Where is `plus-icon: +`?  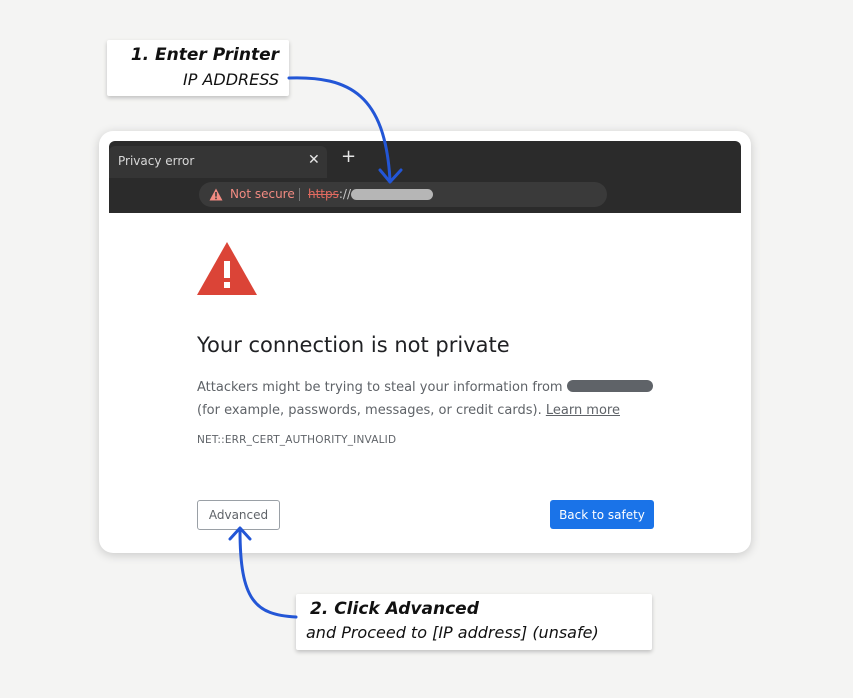 plus-icon: + is located at coordinates (348, 157).